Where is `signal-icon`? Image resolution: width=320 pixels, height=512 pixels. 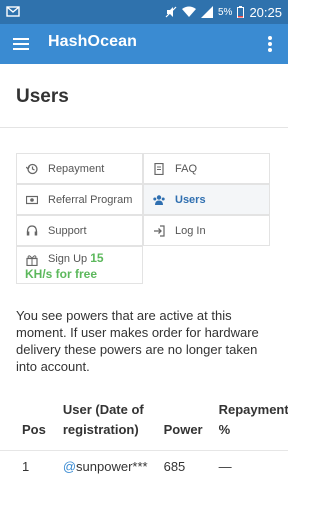
signal-icon is located at coordinates (207, 12).